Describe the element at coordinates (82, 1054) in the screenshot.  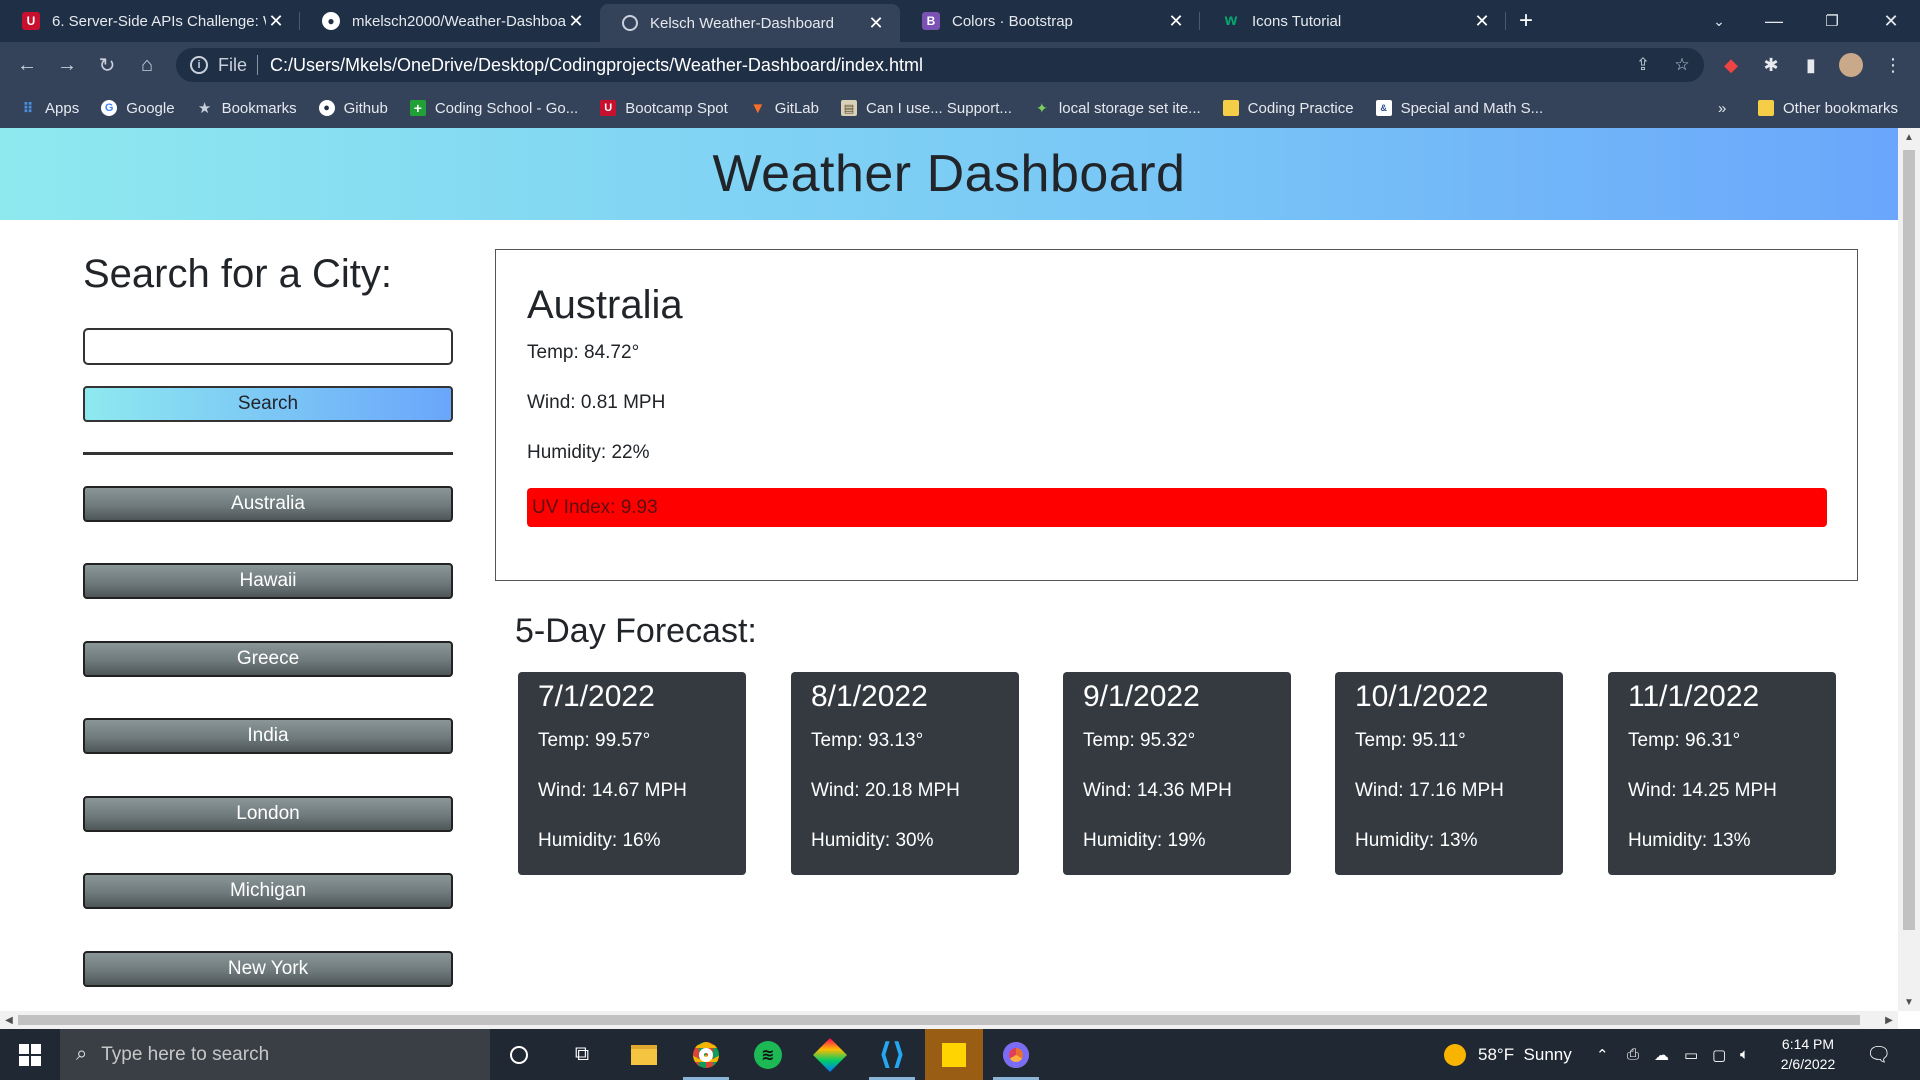
I see `search-icon: ⌕` at that location.